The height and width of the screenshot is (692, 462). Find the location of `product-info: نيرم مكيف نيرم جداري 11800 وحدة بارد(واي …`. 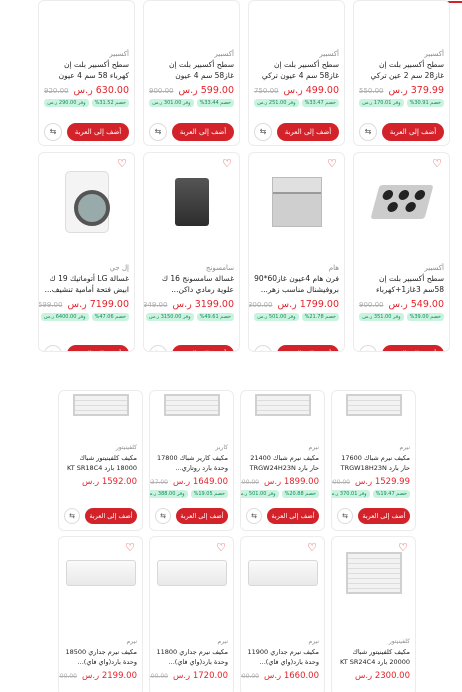

product-info: نيرم مكيف نيرم جداري 11800 وحدة بارد(واي … is located at coordinates (189, 659).